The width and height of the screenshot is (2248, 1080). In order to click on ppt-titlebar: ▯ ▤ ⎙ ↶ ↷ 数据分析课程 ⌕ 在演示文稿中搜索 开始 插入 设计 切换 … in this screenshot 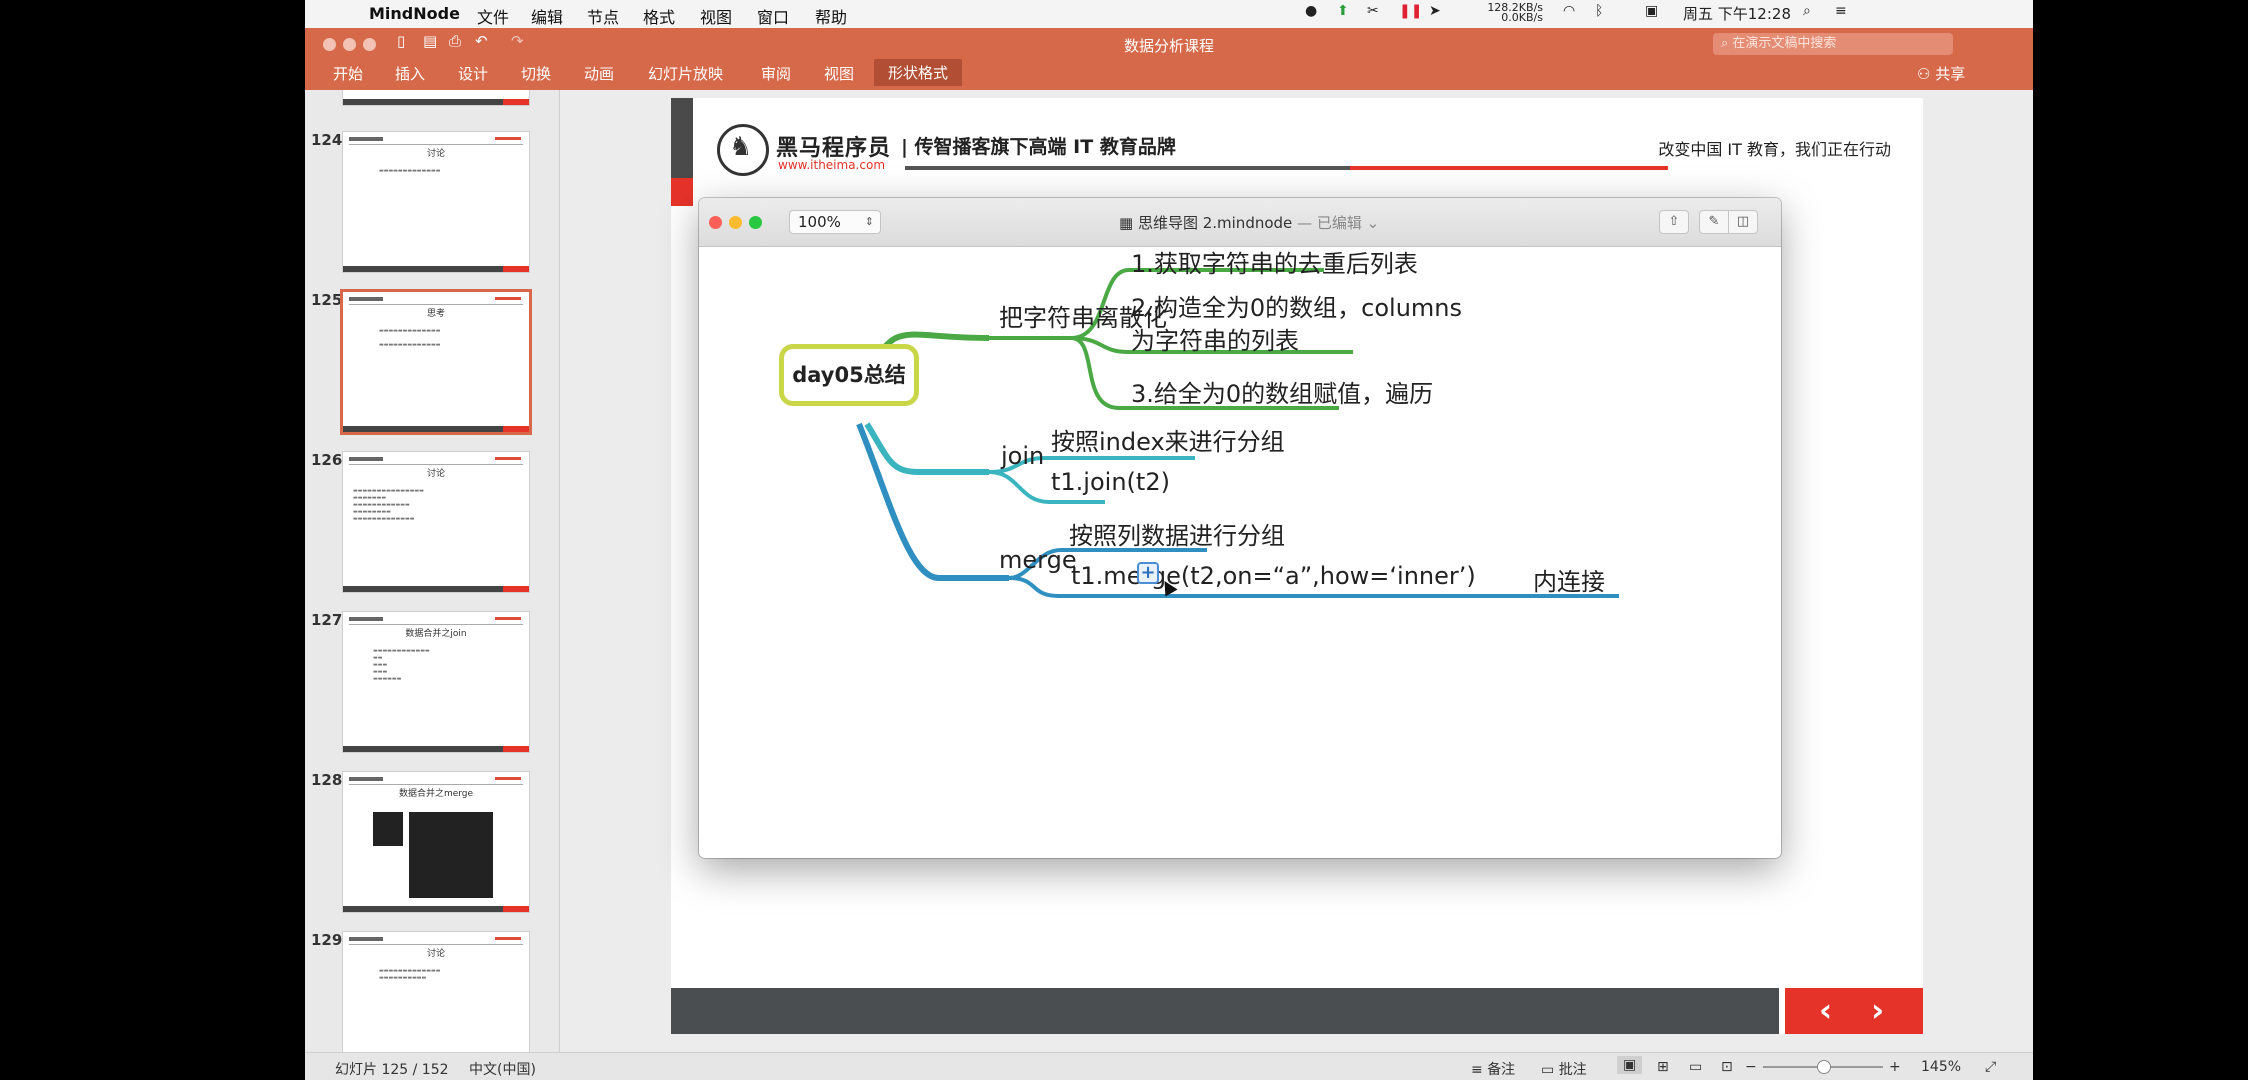, I will do `click(1169, 59)`.